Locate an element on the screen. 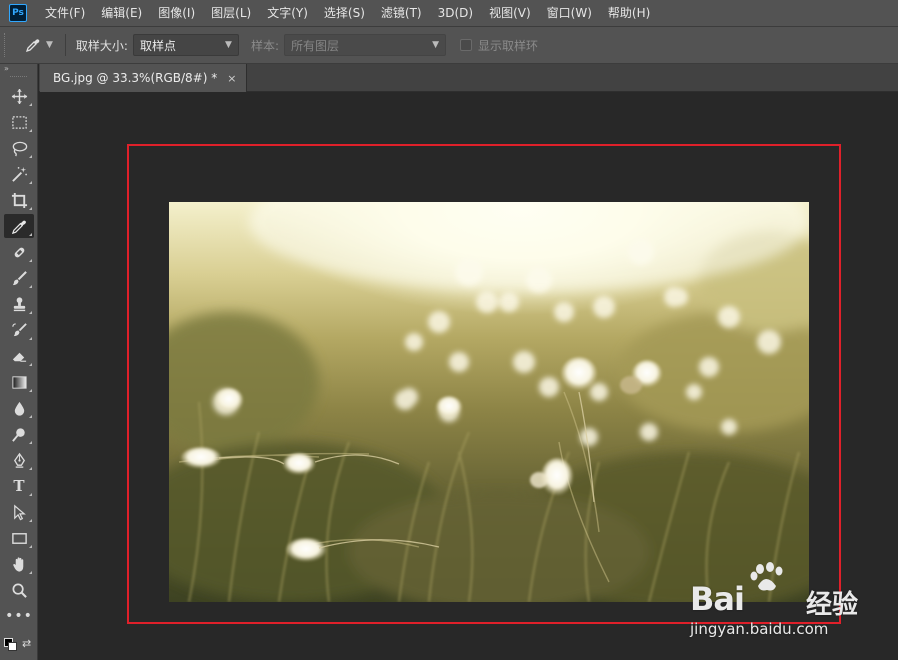  menu-layer: 图层(L) is located at coordinates (231, 13).